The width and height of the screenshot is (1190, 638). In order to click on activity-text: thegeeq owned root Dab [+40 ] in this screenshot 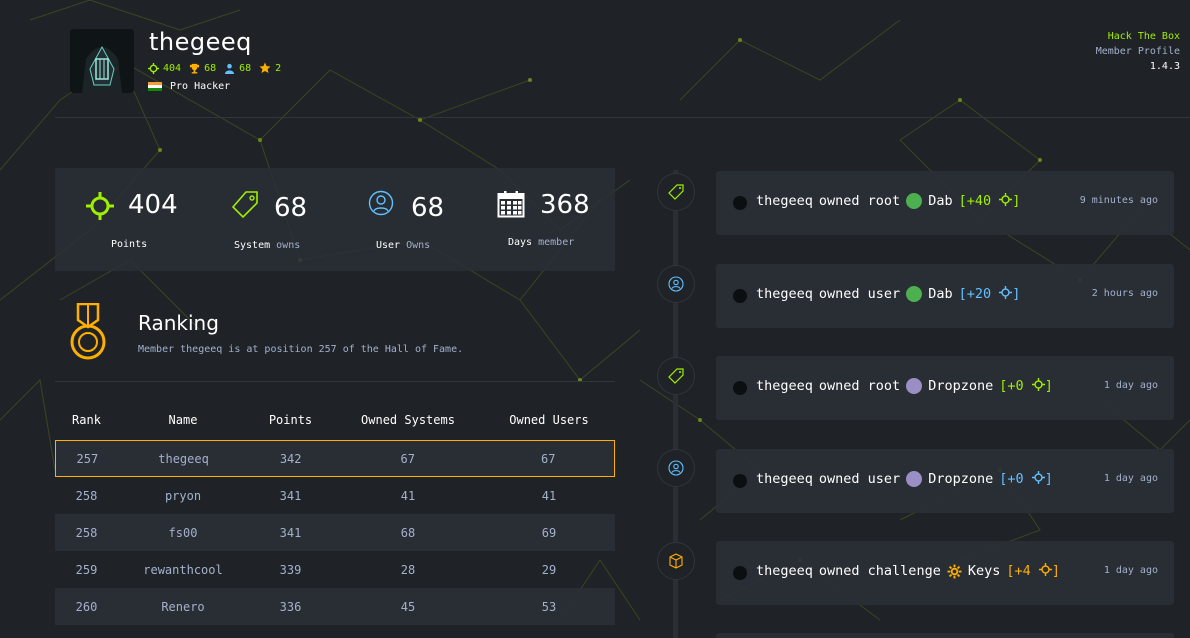, I will do `click(888, 201)`.